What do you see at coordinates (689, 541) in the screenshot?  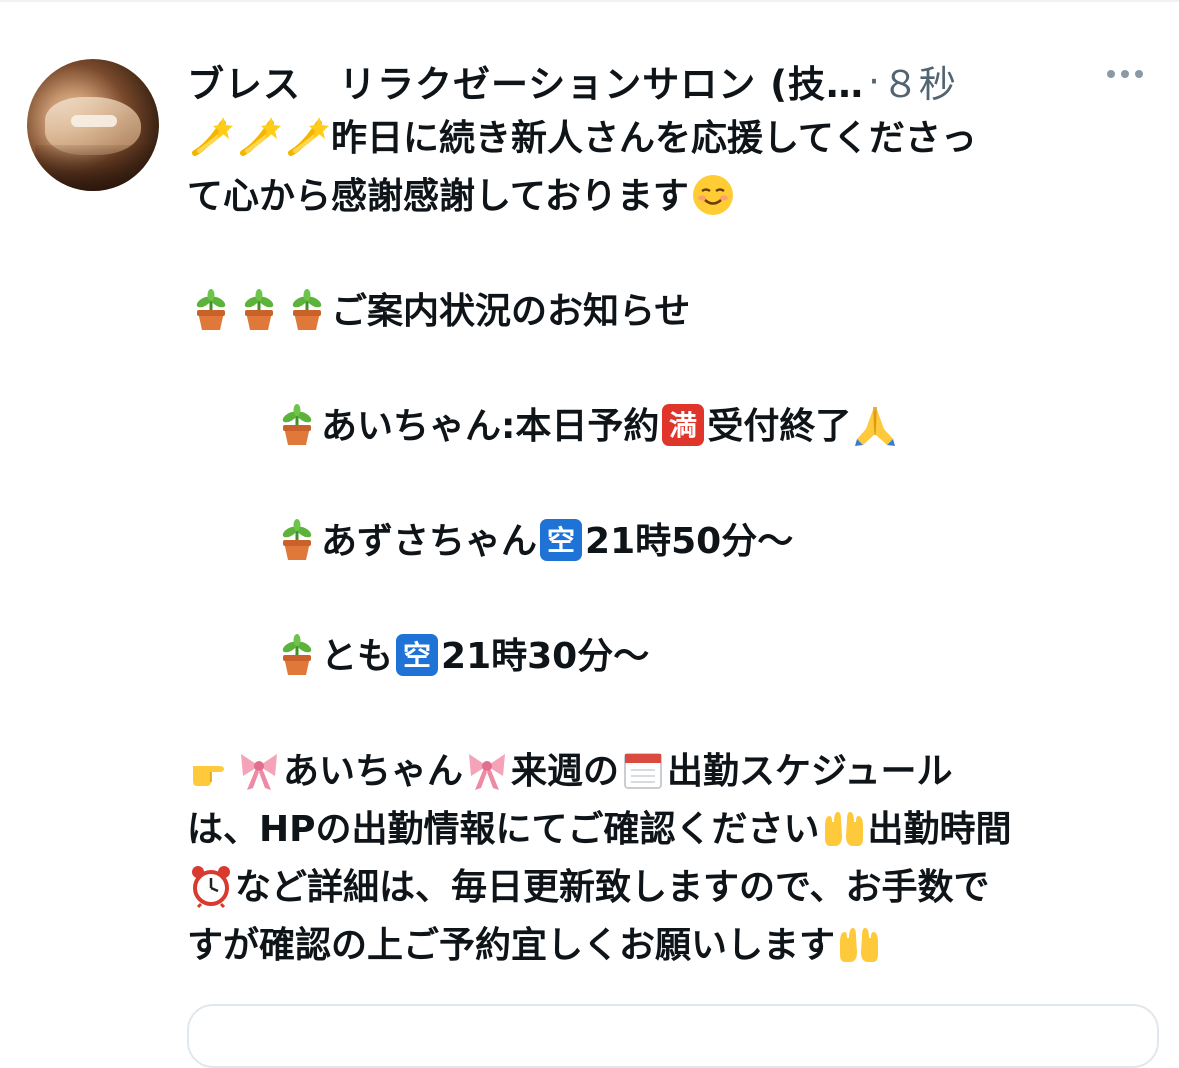 I see `text-segment: 21時50分〜` at bounding box center [689, 541].